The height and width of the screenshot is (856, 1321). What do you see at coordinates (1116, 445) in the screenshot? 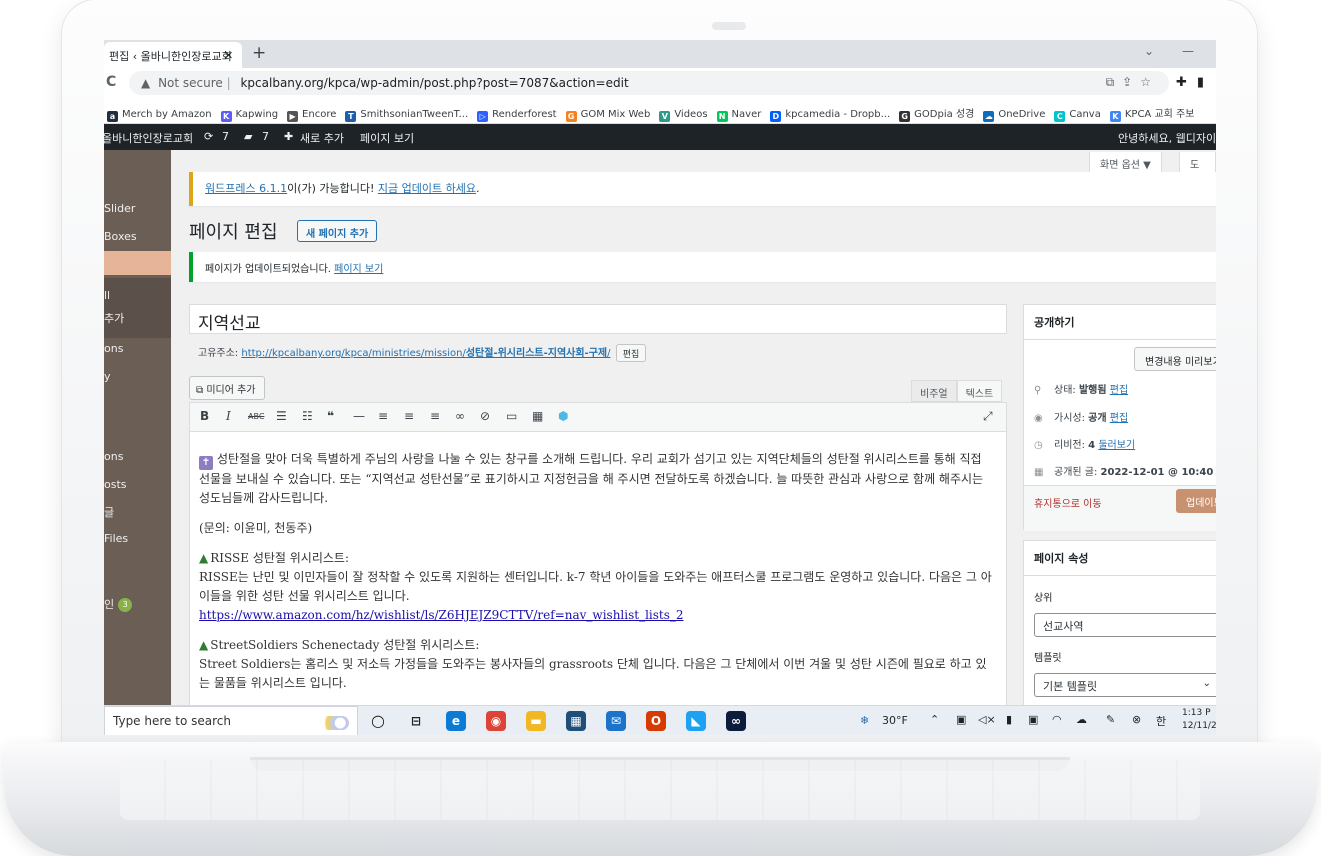
I see `browse-revisions-link: 둘러보기` at bounding box center [1116, 445].